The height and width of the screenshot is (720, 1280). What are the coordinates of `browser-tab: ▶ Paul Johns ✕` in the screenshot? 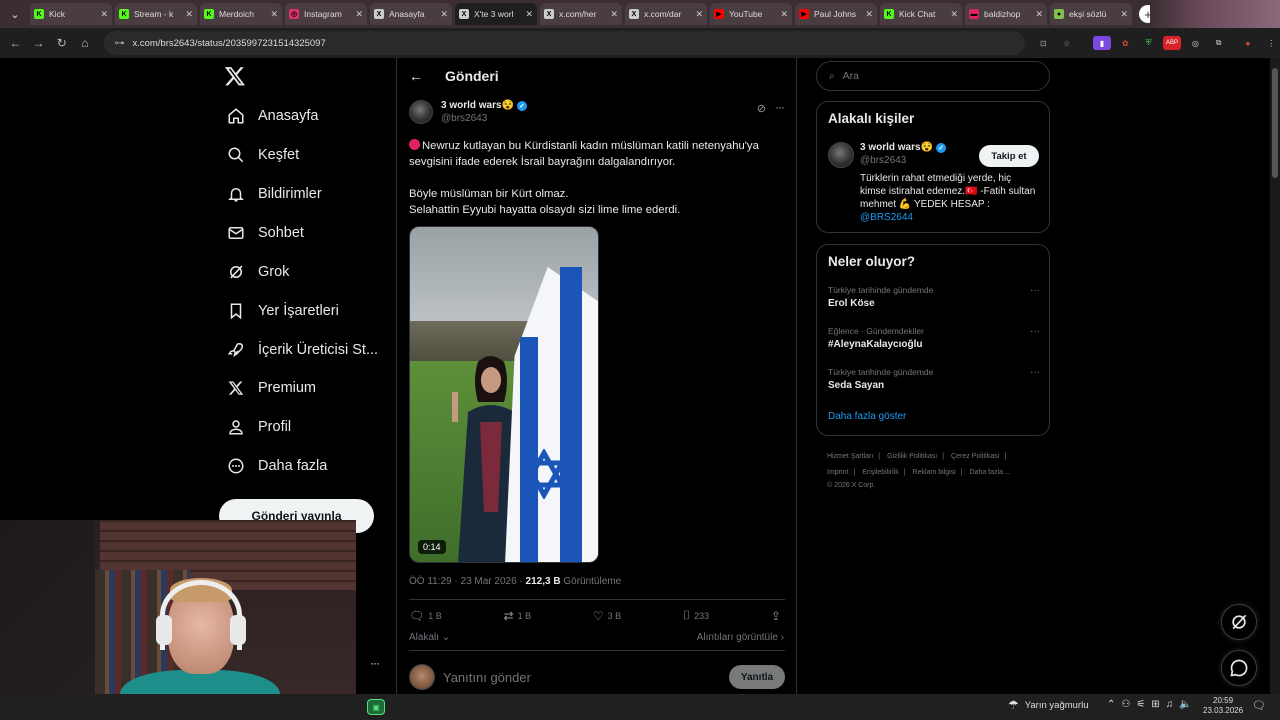 It's located at (836, 14).